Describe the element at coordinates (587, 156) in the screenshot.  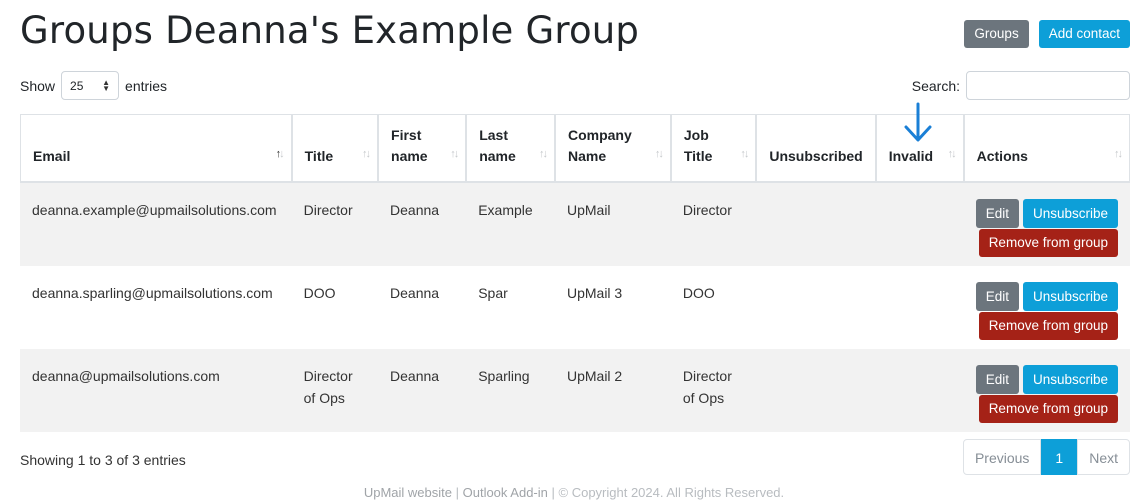
I see `column-header-label: Name` at that location.